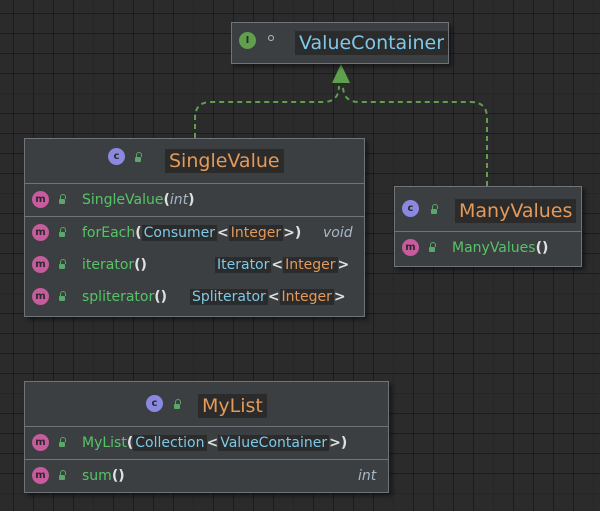  What do you see at coordinates (267, 111) in the screenshot?
I see `single-value-realization-edge` at bounding box center [267, 111].